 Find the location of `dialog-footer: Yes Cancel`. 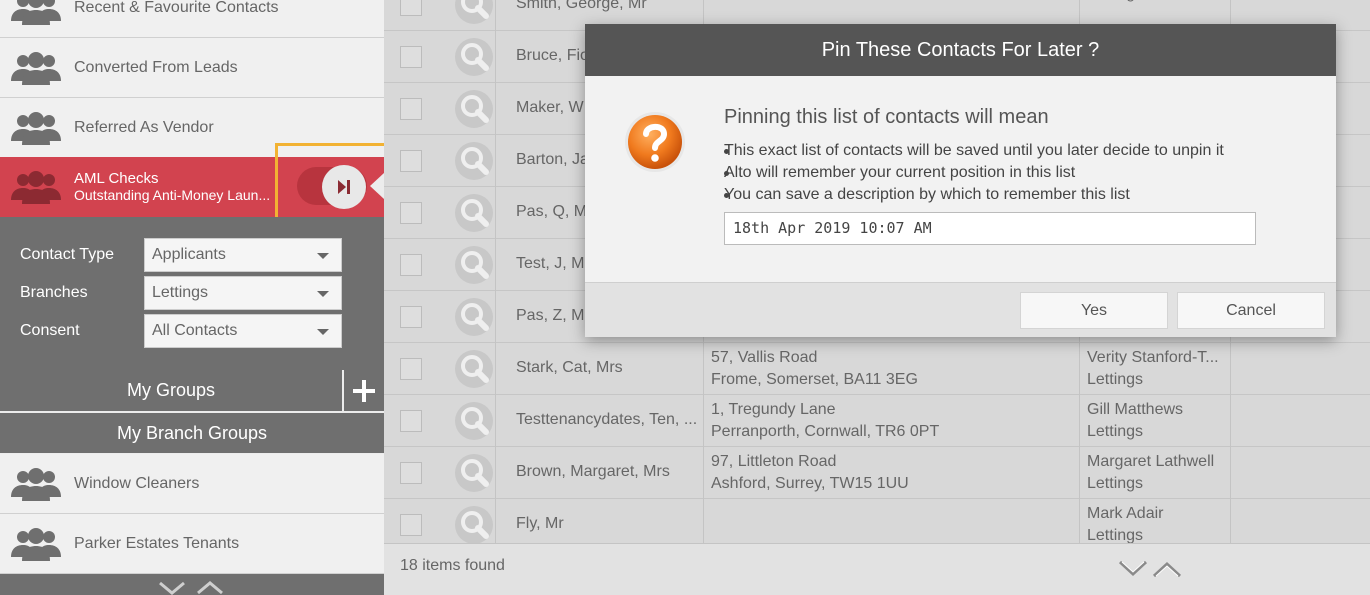

dialog-footer: Yes Cancel is located at coordinates (960, 309).